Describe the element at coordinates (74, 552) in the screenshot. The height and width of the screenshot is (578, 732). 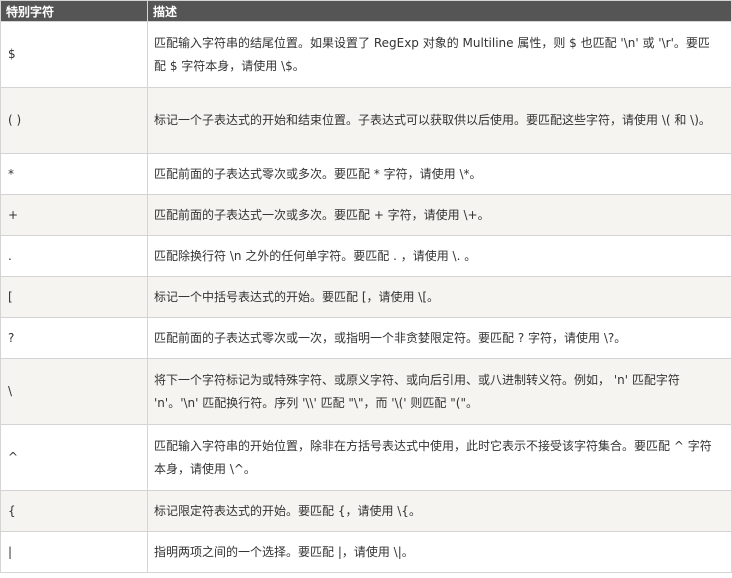
I see `special-char-cell: |` at that location.